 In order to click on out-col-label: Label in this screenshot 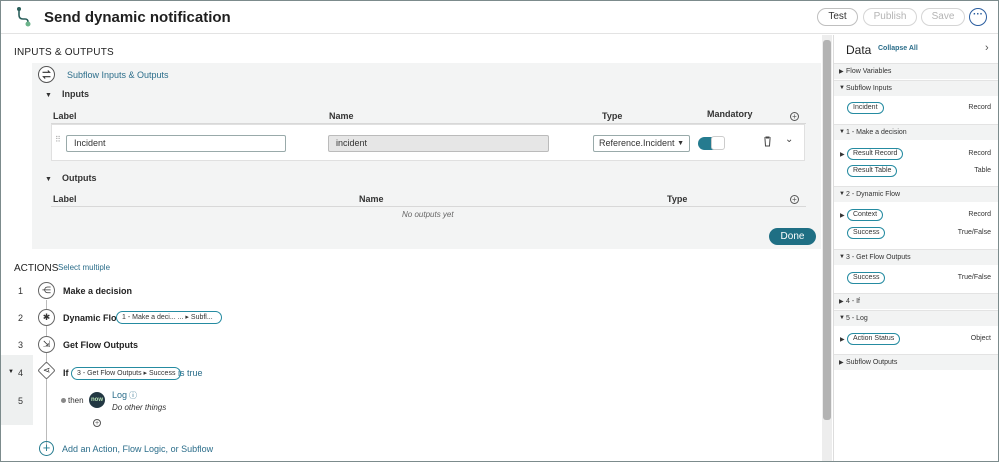, I will do `click(65, 199)`.